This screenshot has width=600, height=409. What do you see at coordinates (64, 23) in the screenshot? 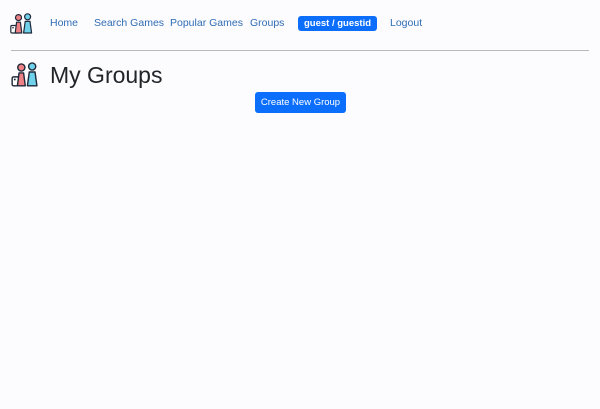
I see `nav-link-home: Home` at bounding box center [64, 23].